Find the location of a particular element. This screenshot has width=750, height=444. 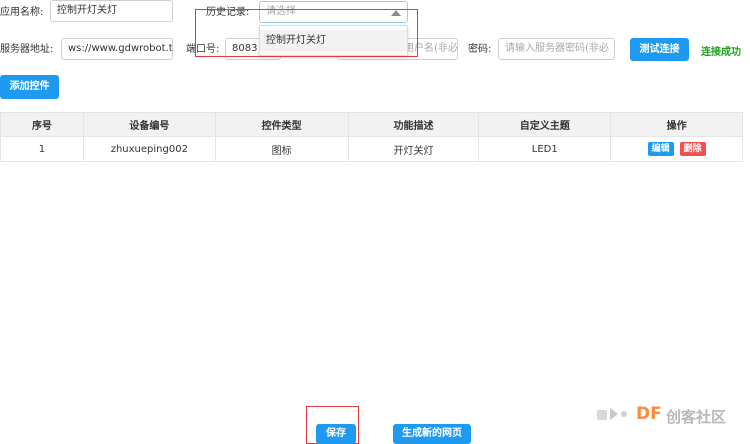

row-description: 开灯关灯 is located at coordinates (413, 149).